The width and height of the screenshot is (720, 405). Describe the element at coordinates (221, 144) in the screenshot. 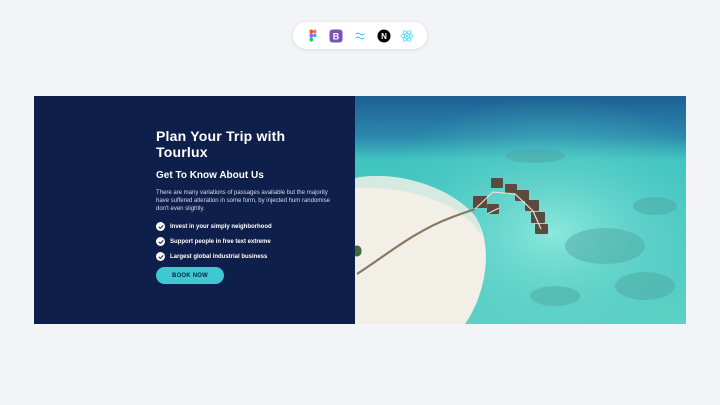

I see `hero-title: Plan Your Trip with Tourlux` at that location.